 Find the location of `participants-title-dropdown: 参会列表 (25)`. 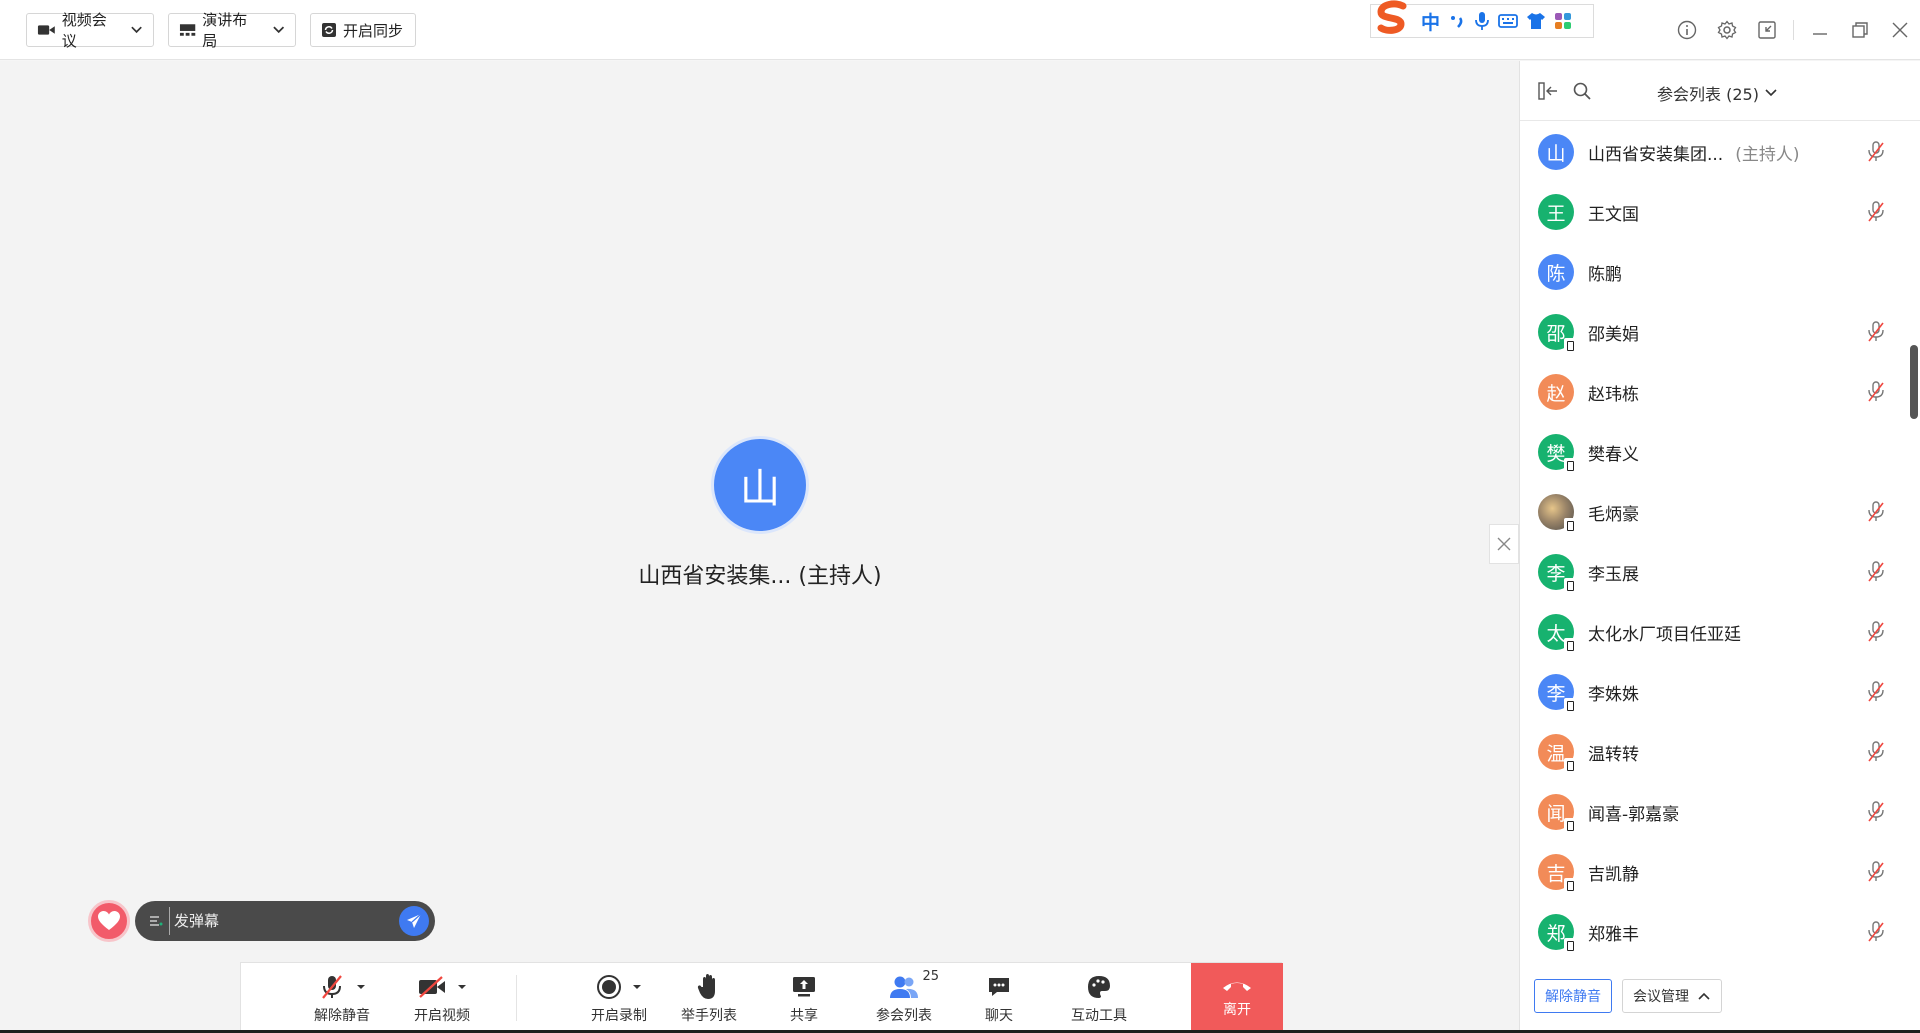

participants-title-dropdown: 参会列表 (25) is located at coordinates (1718, 93).